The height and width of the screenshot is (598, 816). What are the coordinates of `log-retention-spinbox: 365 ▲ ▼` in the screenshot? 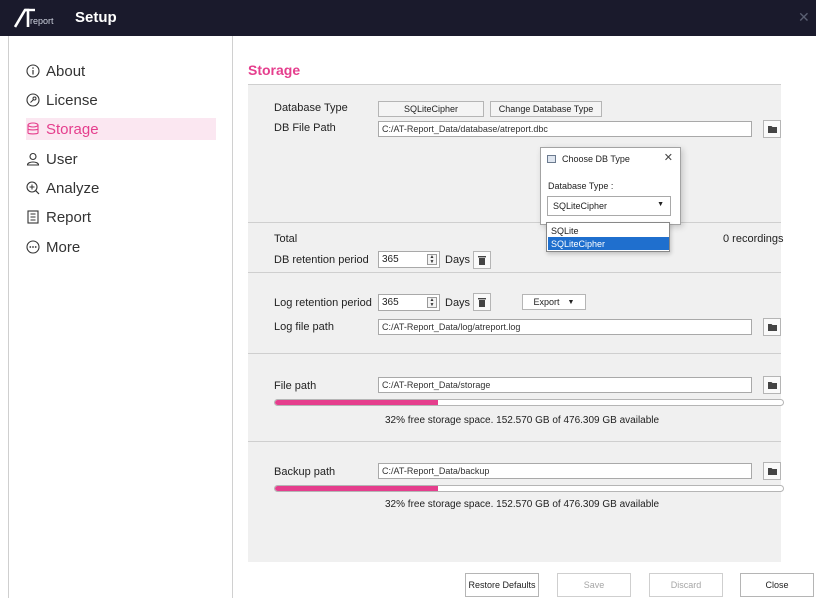 It's located at (409, 302).